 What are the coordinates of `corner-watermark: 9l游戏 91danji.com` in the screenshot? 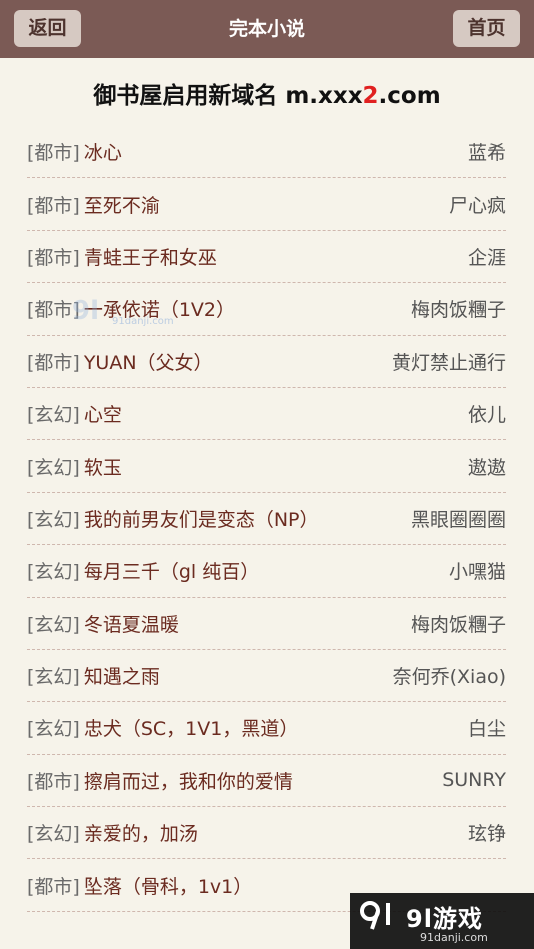 It's located at (442, 921).